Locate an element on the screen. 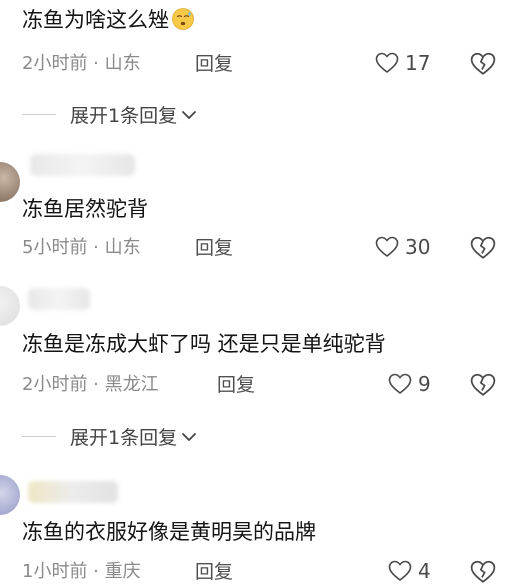 This screenshot has height=585, width=525. comment-time: 5小时前 is located at coordinates (55, 247).